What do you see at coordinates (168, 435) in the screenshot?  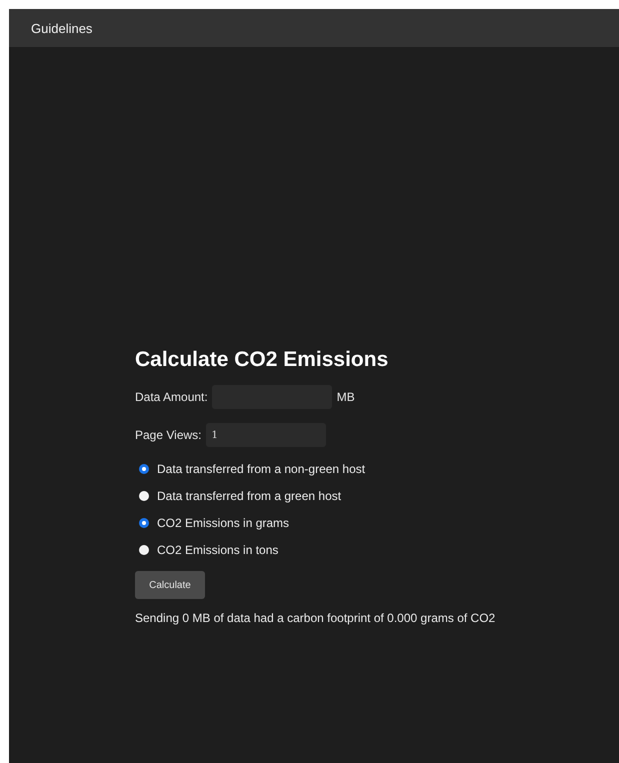 I see `field-label: Page Views:` at bounding box center [168, 435].